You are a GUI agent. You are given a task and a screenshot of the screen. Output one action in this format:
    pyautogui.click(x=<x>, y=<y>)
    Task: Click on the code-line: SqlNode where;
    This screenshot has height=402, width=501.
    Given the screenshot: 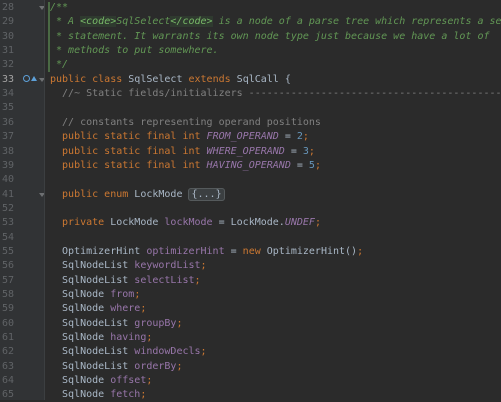 What is the action you would take?
    pyautogui.click(x=98, y=309)
    